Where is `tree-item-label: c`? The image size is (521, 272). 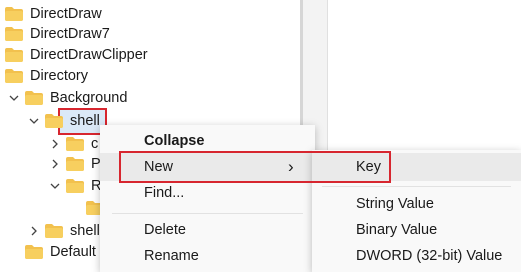 tree-item-label: c is located at coordinates (95, 144).